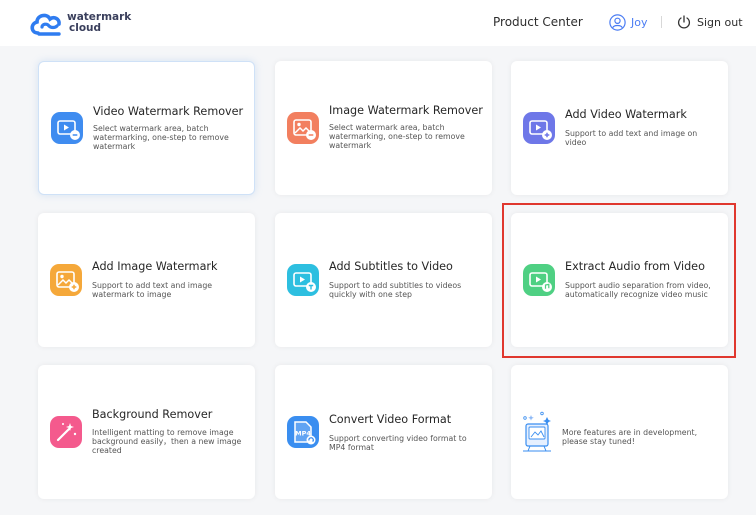 The height and width of the screenshot is (515, 756). I want to click on logo-text-line2: cloud, so click(85, 28).